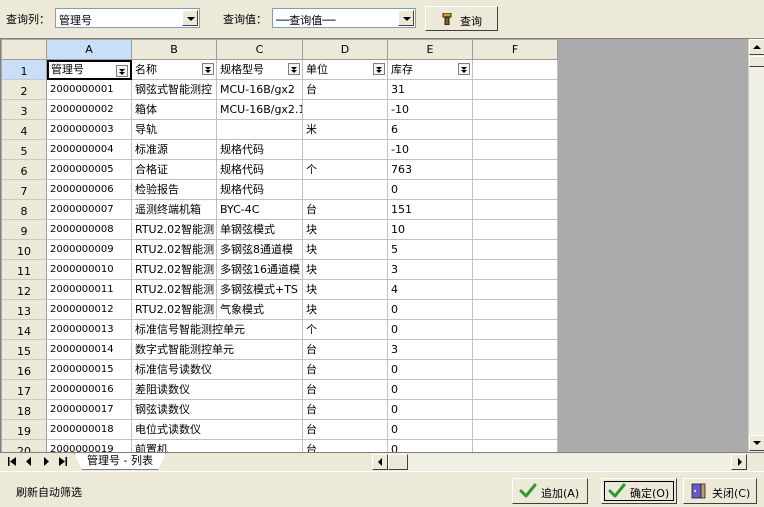 This screenshot has height=507, width=764. What do you see at coordinates (430, 90) in the screenshot?
I see `table-cell: 31` at bounding box center [430, 90].